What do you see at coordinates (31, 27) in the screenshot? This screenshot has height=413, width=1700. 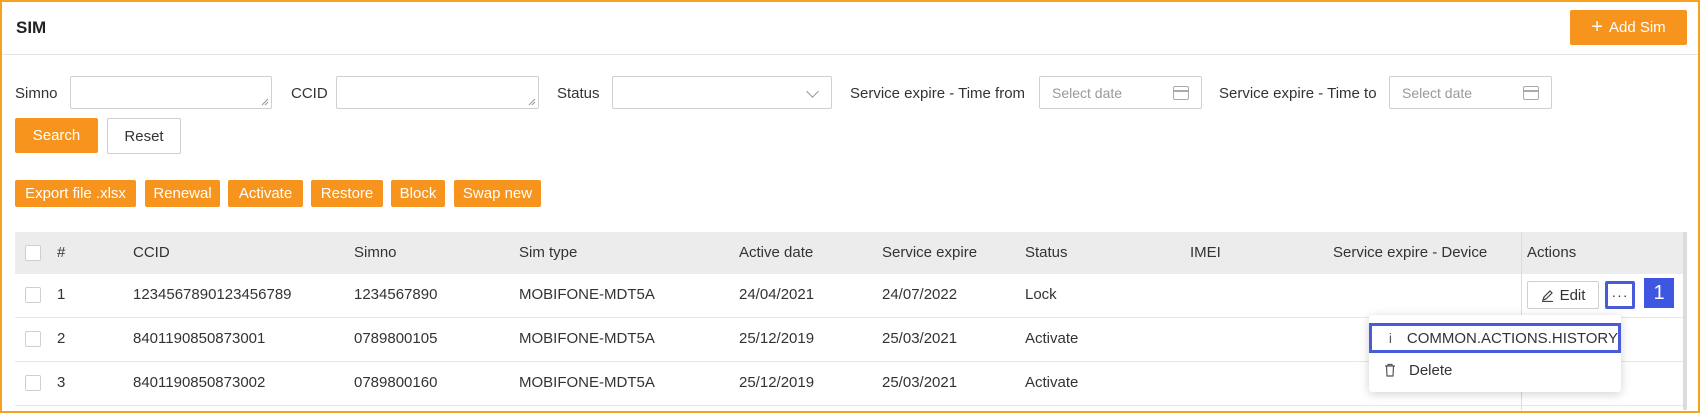 I see `page-title: SIM` at bounding box center [31, 27].